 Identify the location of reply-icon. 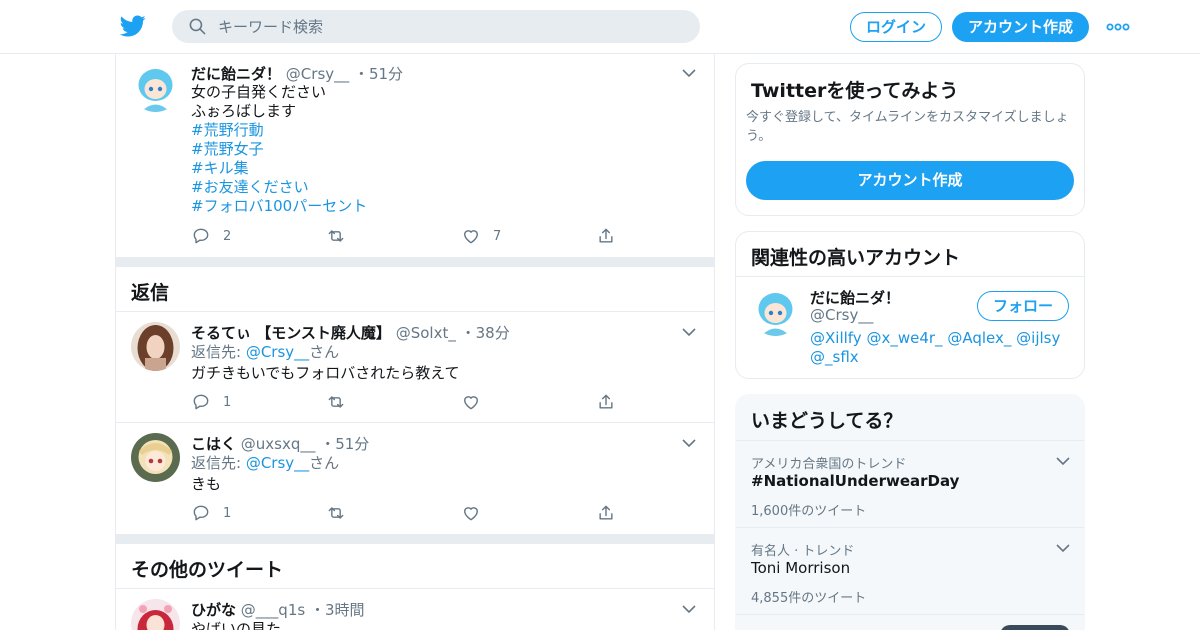
(201, 513).